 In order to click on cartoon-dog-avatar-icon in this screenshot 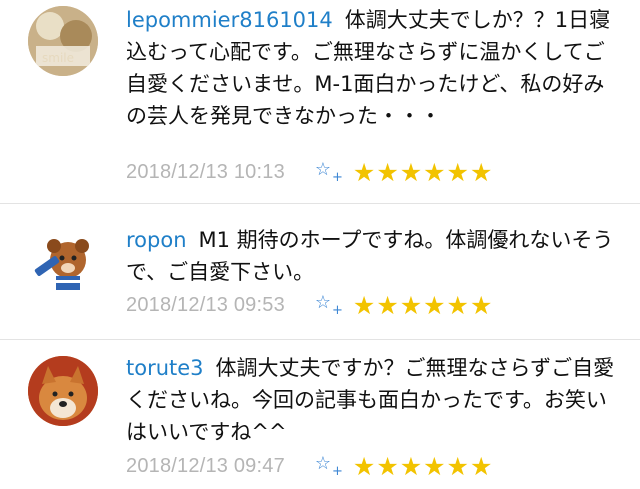, I will do `click(63, 261)`.